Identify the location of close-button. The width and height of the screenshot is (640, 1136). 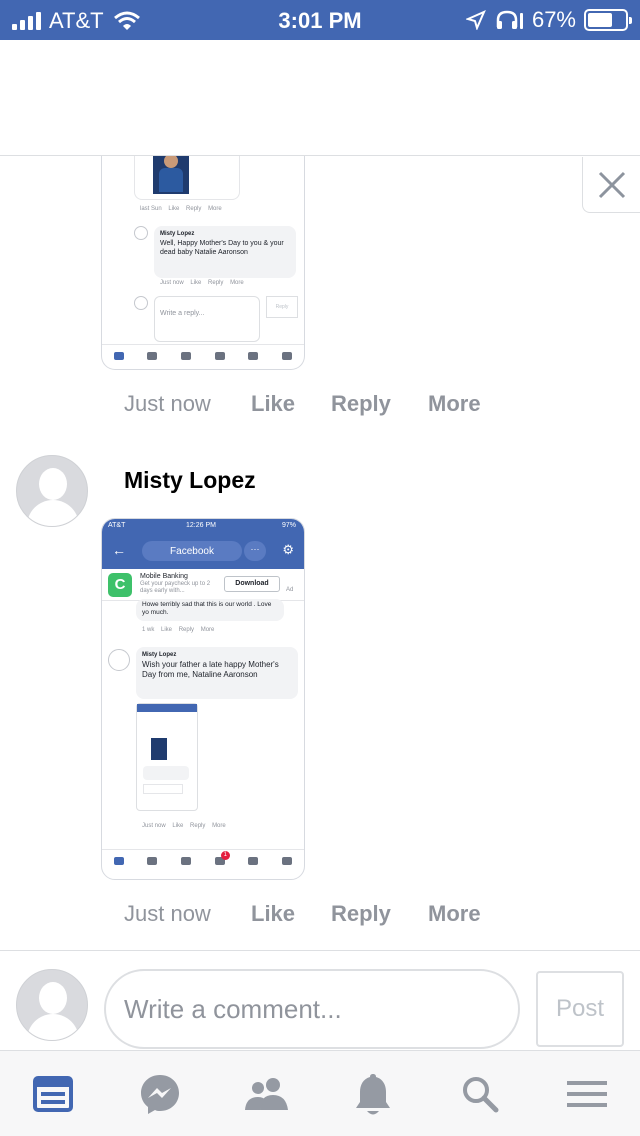
(611, 185).